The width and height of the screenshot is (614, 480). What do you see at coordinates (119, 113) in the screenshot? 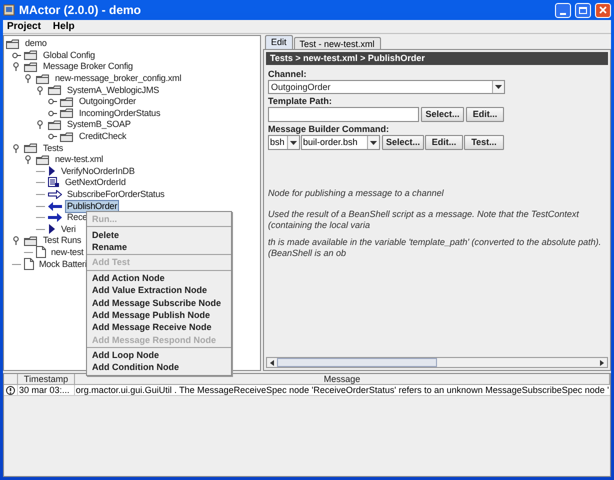
I see `tree-item: IncomingOrderStatus` at bounding box center [119, 113].